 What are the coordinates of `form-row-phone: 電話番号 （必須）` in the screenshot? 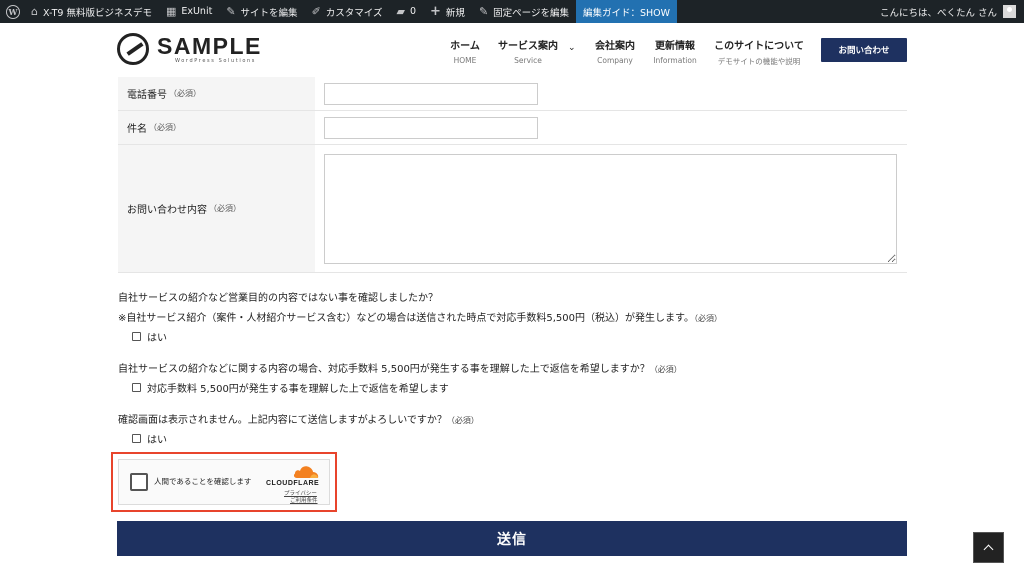 It's located at (512, 94).